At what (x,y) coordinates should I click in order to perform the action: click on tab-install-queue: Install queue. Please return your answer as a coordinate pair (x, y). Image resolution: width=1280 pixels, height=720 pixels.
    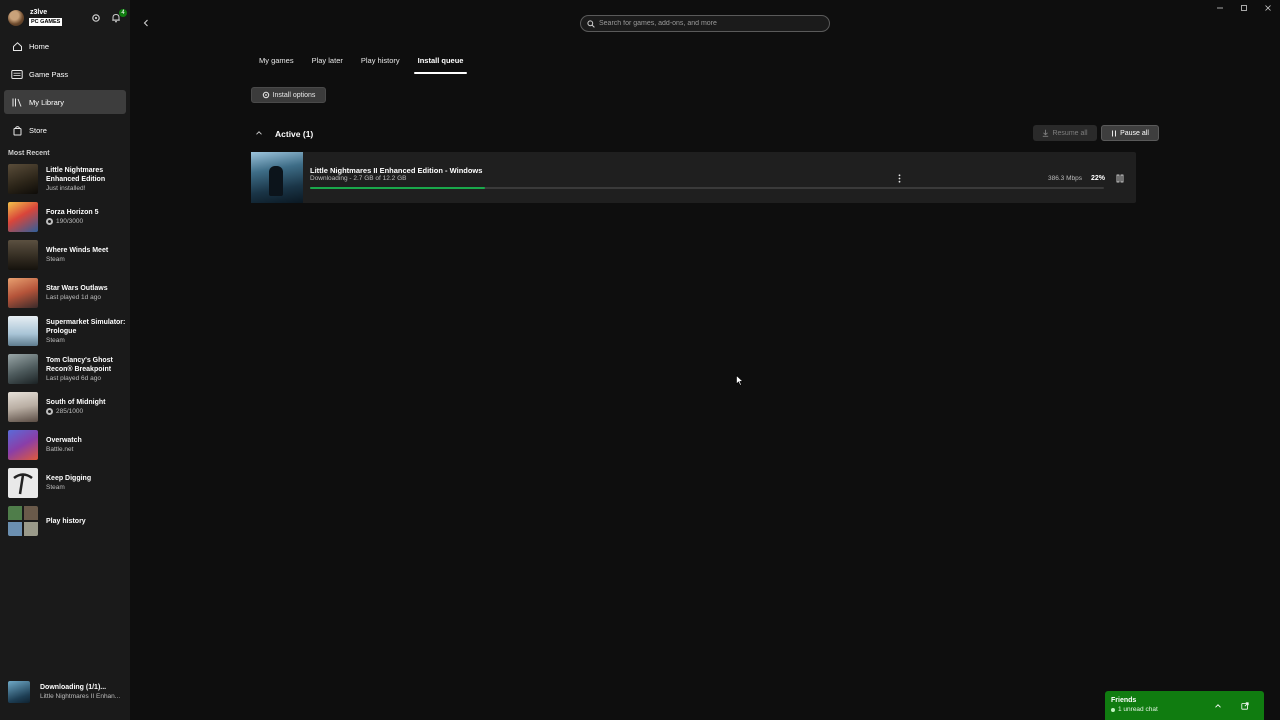
    Looking at the image, I should click on (440, 65).